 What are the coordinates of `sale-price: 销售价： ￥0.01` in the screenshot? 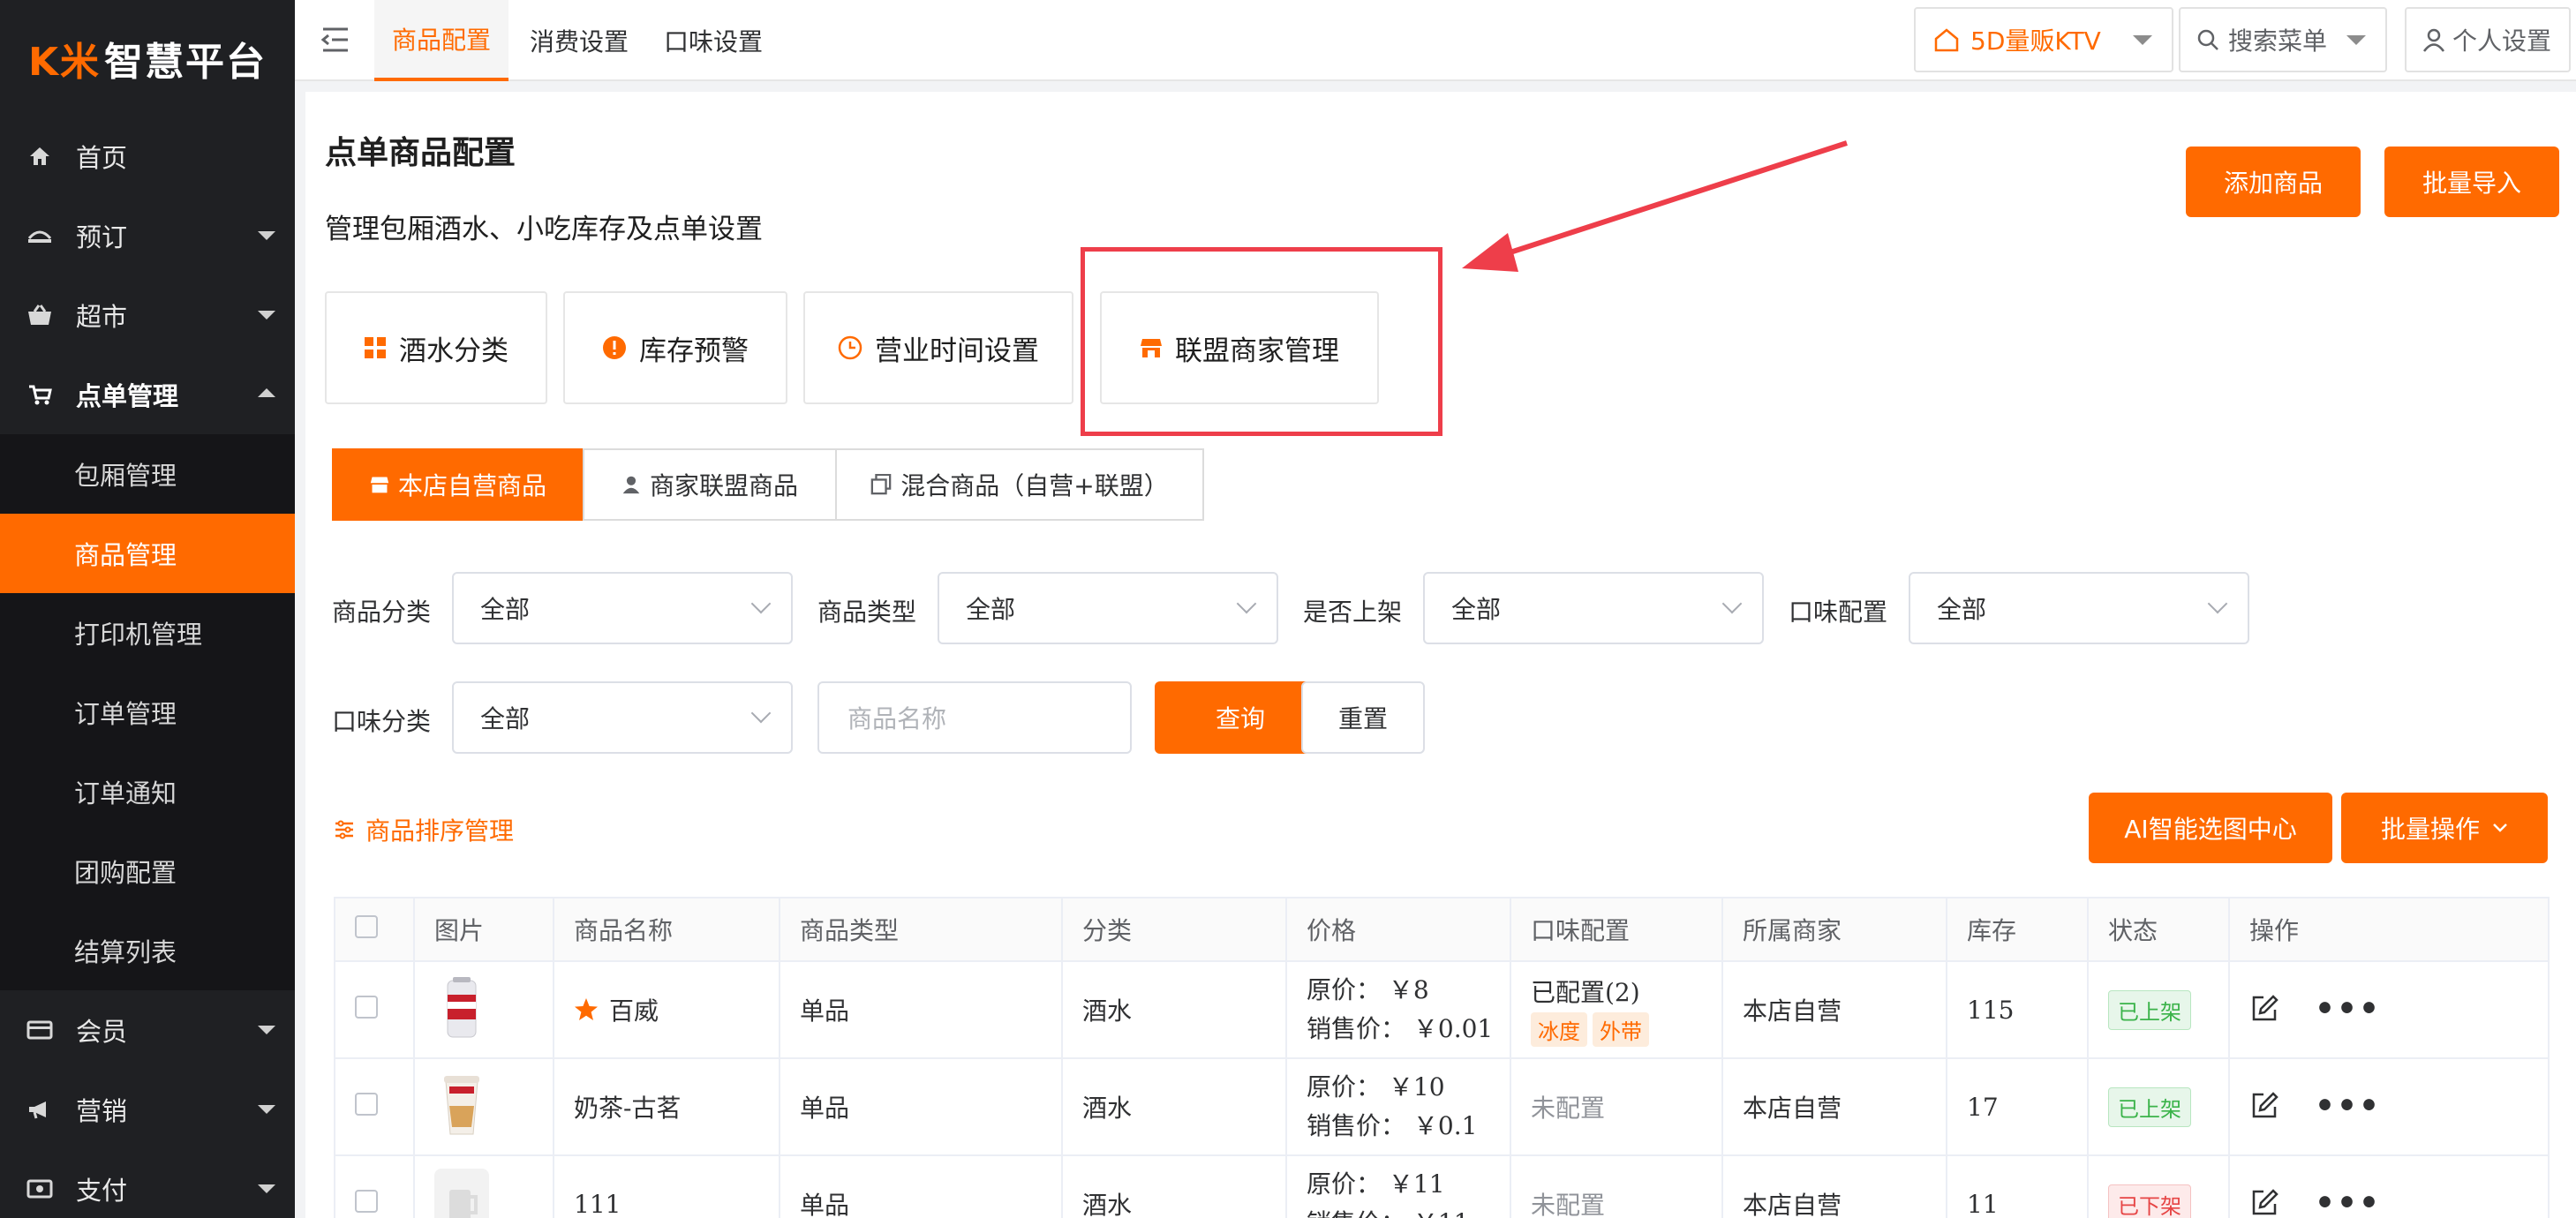 It's located at (1401, 1028).